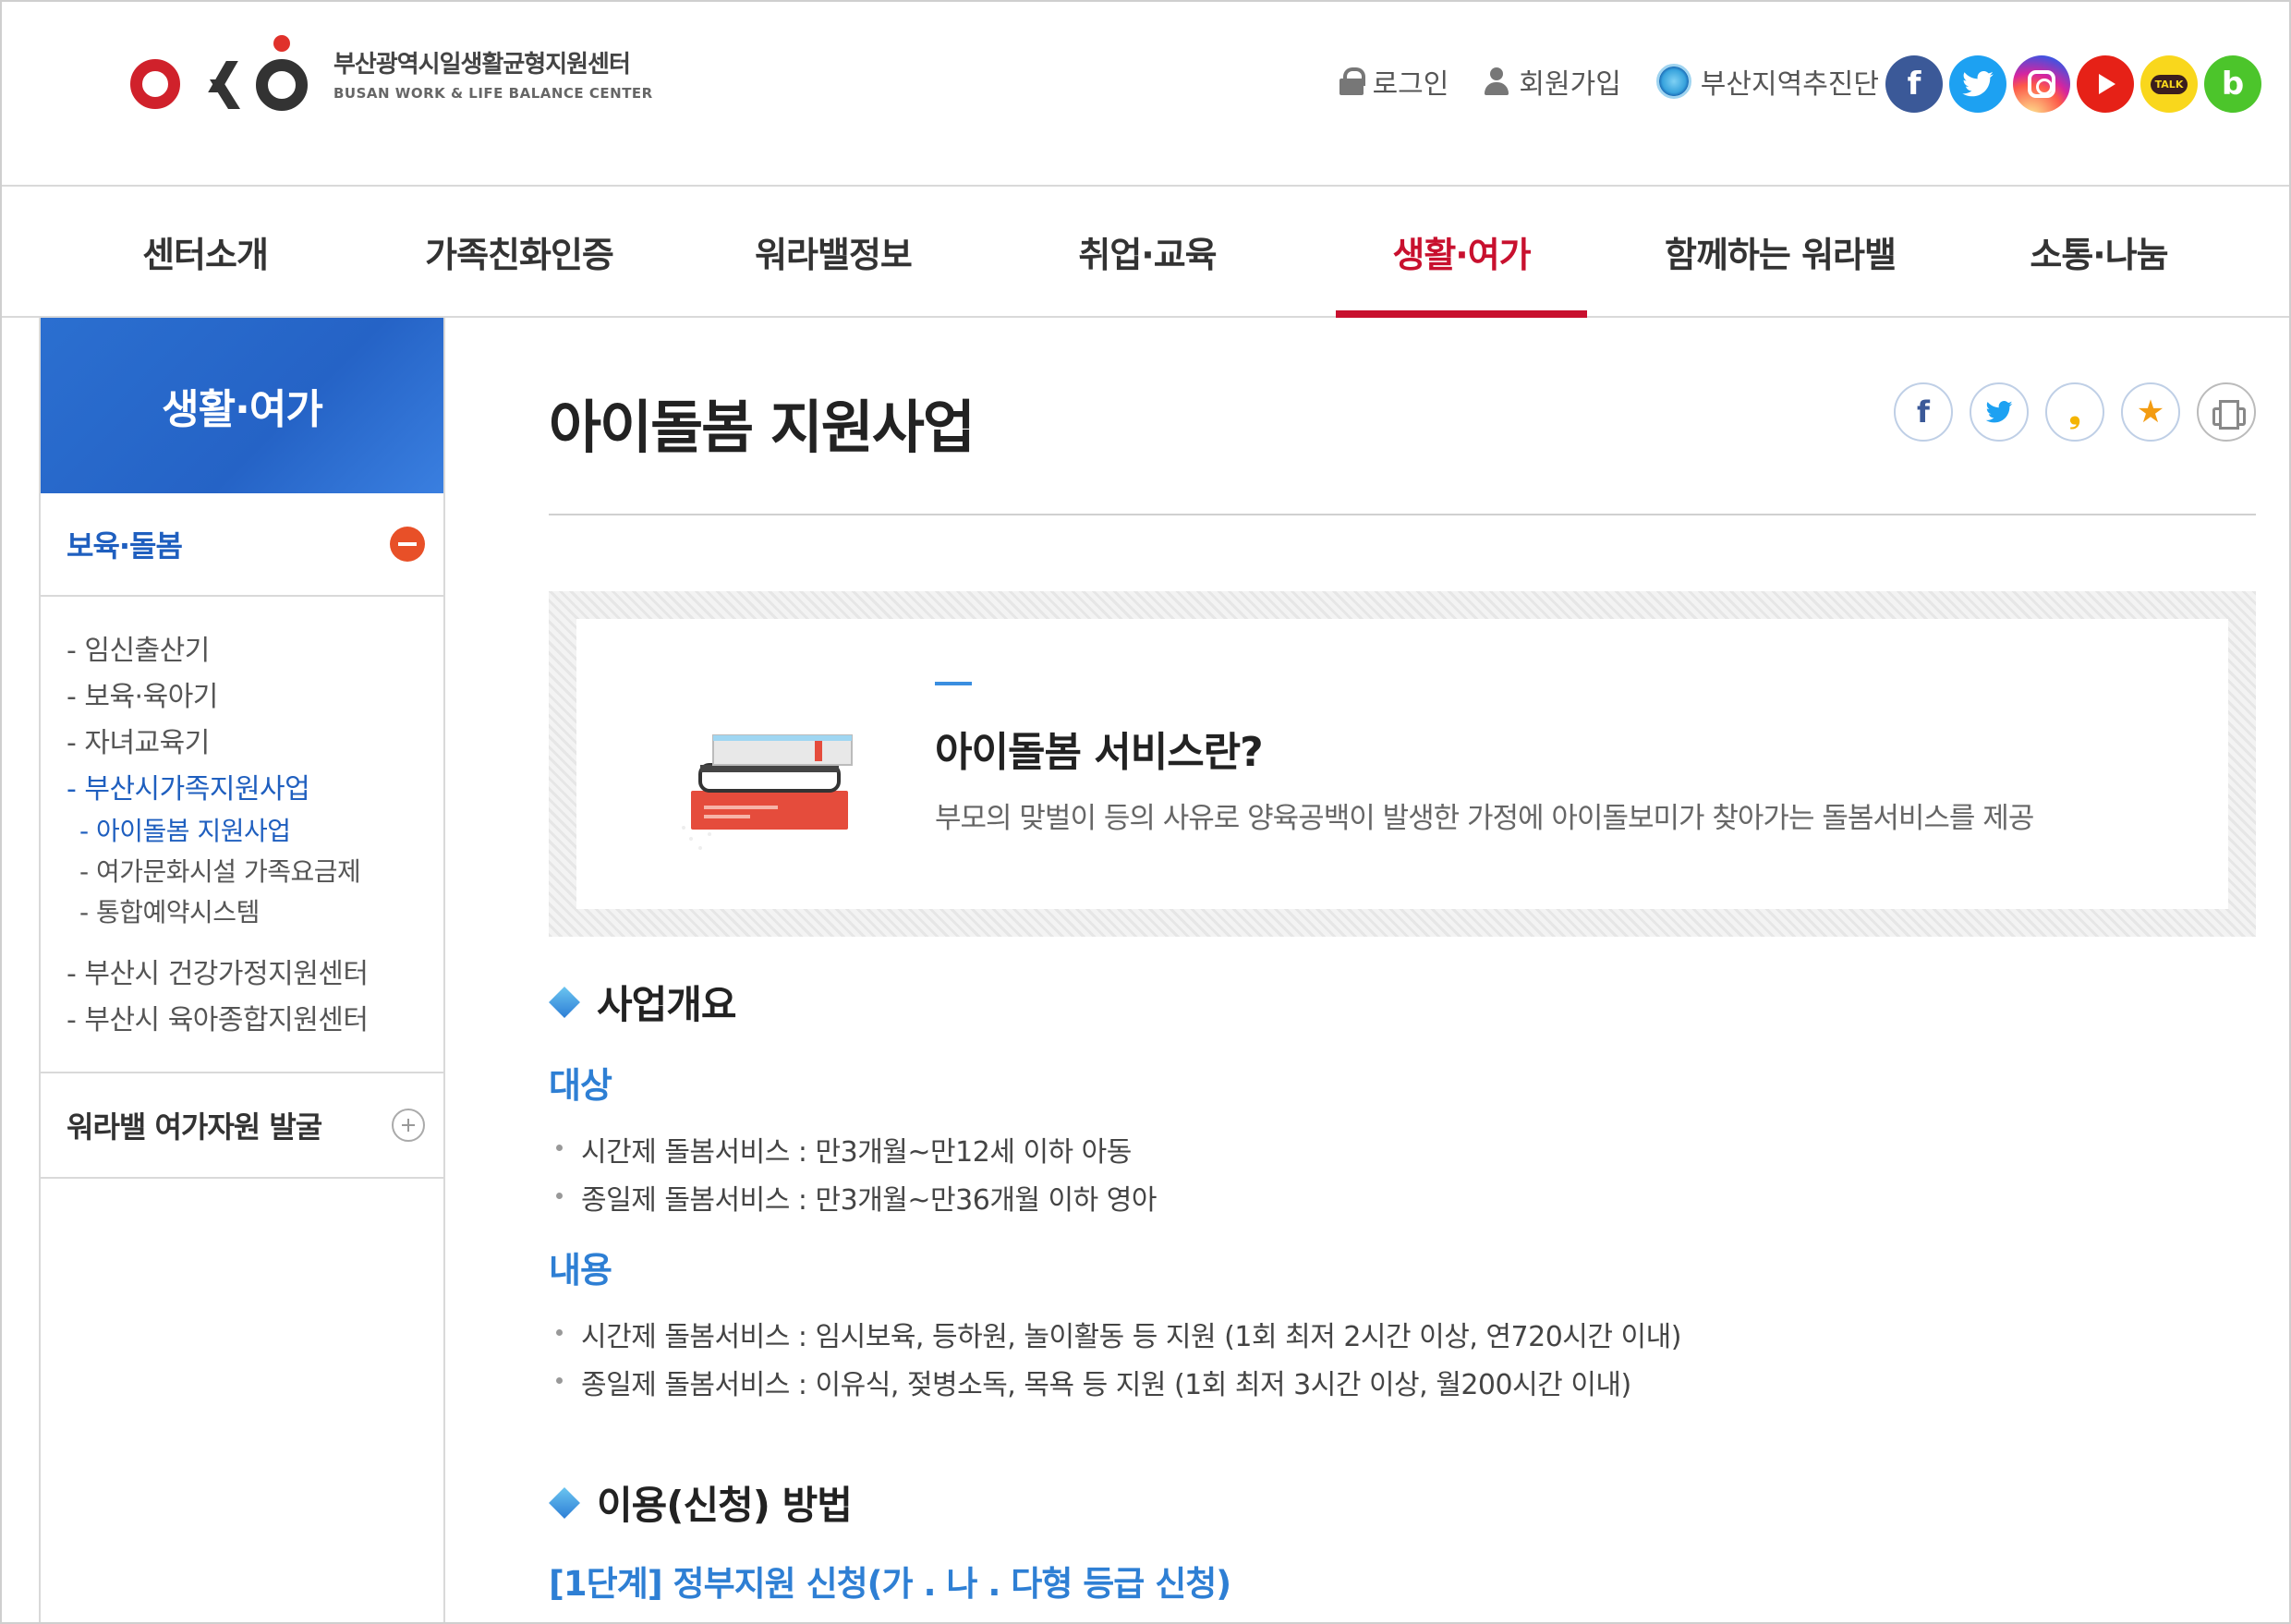 The image size is (2291, 1624). Describe the element at coordinates (2169, 84) in the screenshot. I see `kakaotalk-icon: TALK` at that location.